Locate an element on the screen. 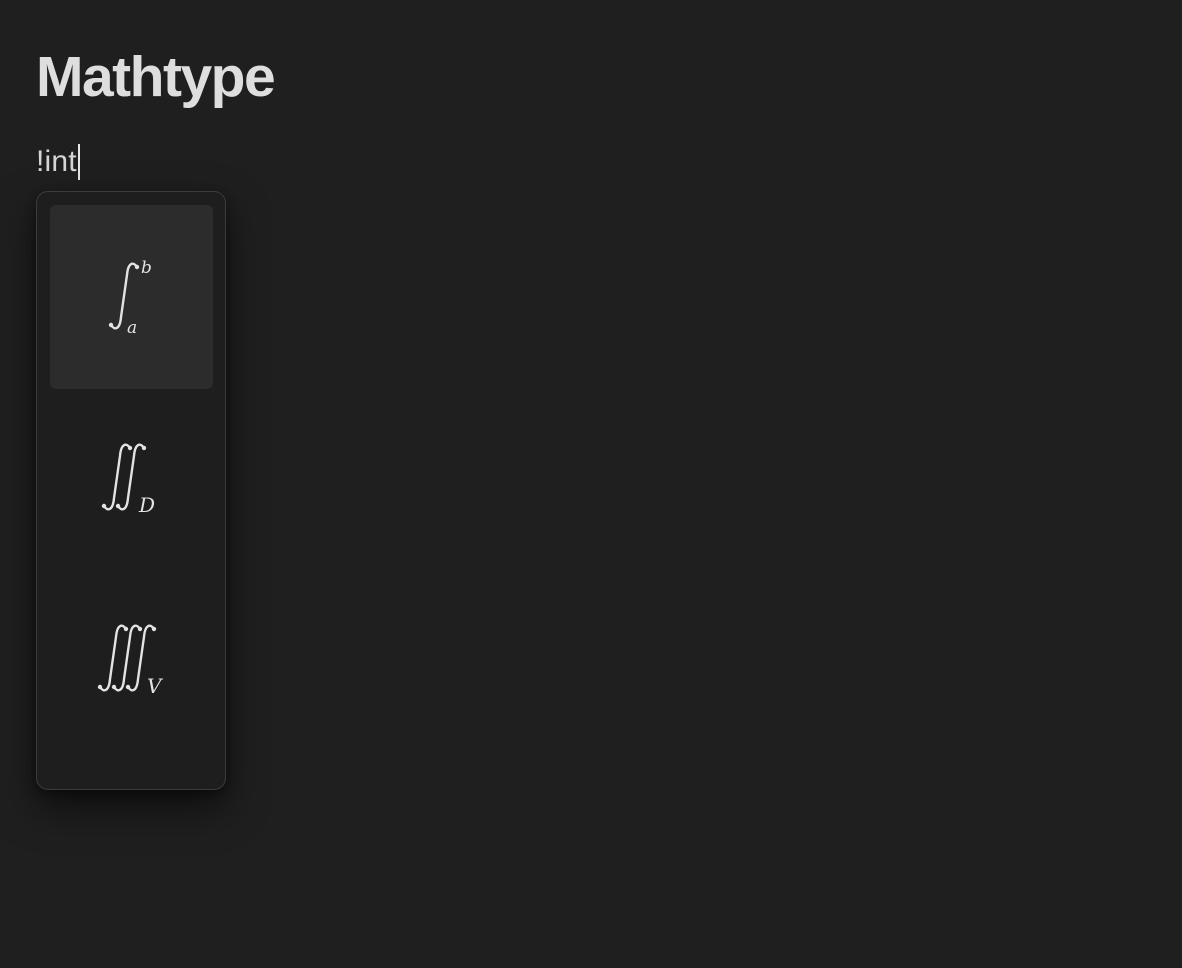 The image size is (1182, 968). page-title: Mathtype is located at coordinates (156, 77).